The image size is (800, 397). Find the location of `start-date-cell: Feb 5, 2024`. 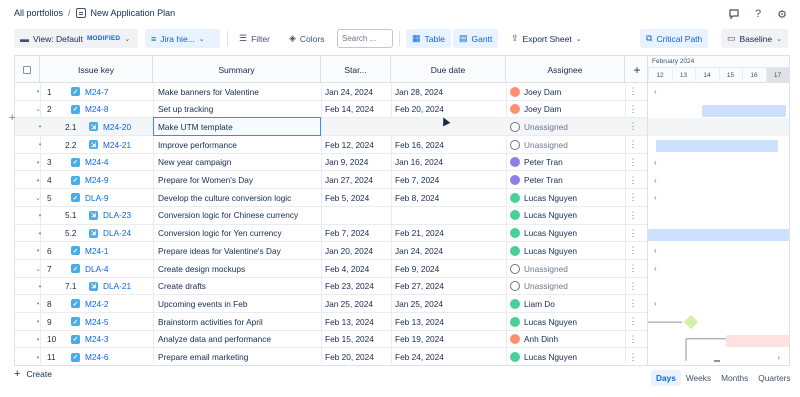

start-date-cell: Feb 5, 2024 is located at coordinates (357, 197).